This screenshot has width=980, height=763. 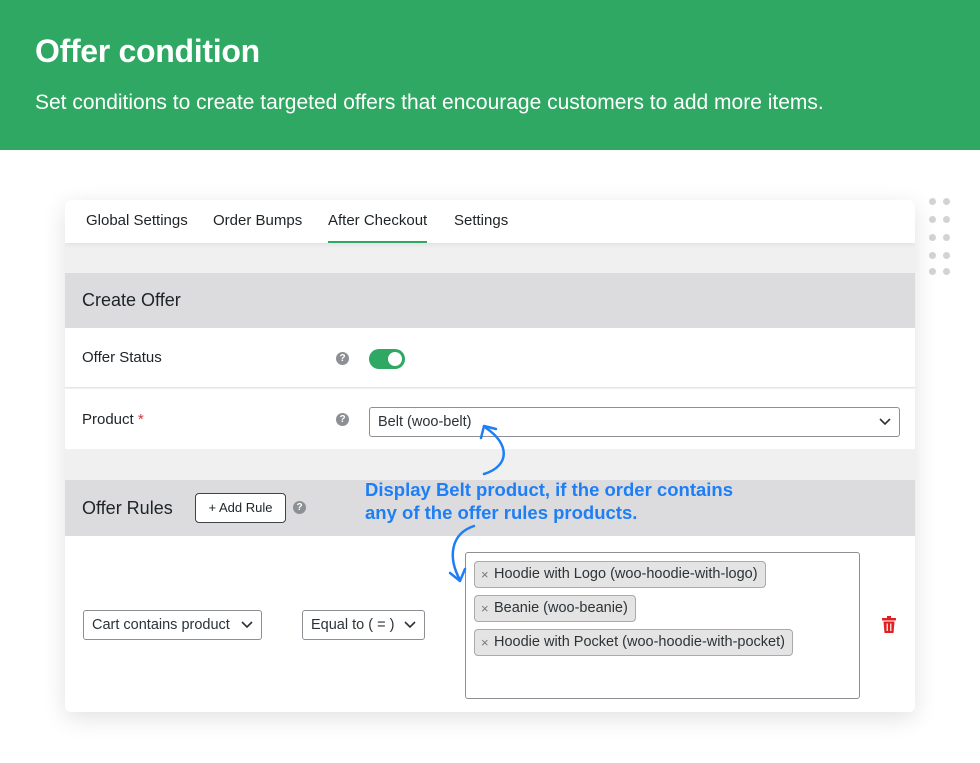 I want to click on add-rule-button: + Add Rule, so click(x=240, y=508).